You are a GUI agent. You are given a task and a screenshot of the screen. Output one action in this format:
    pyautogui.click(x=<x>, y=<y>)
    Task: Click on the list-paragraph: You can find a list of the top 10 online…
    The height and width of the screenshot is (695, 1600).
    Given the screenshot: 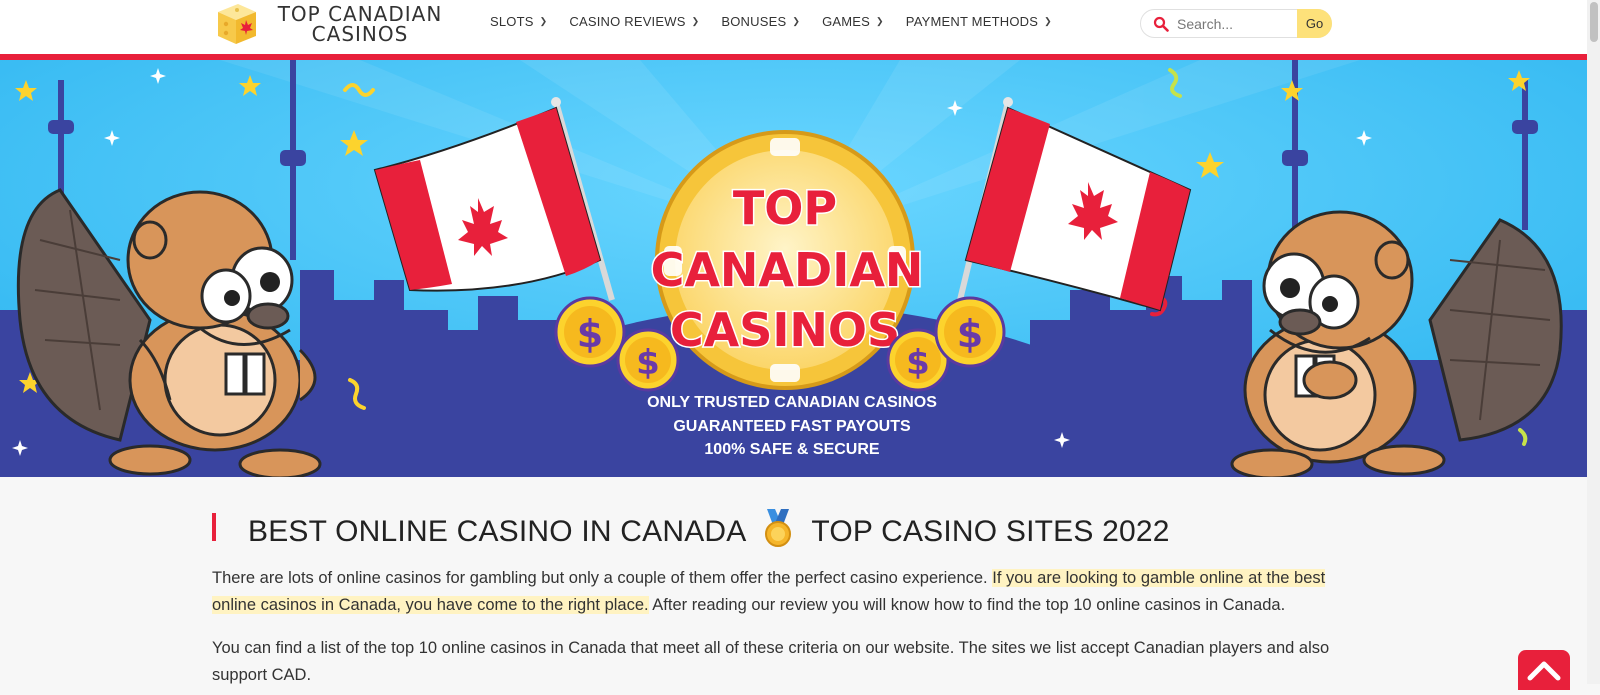 What is the action you would take?
    pyautogui.click(x=771, y=661)
    